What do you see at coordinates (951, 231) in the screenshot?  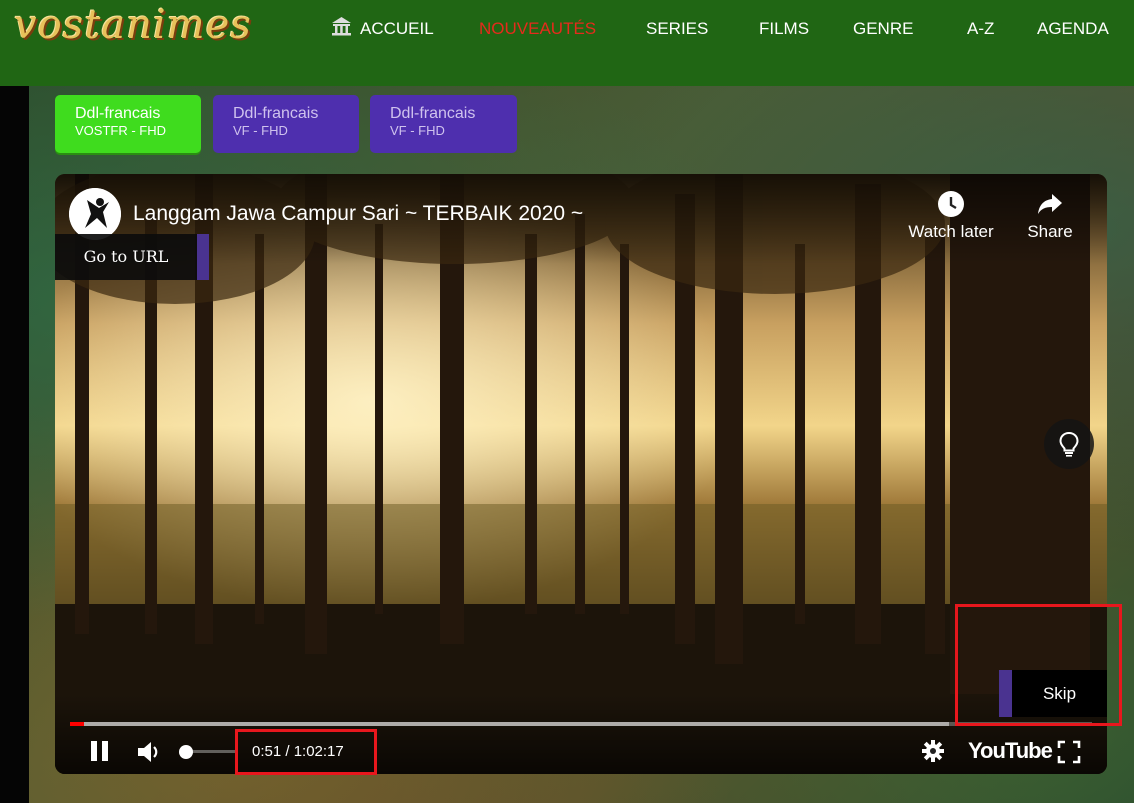 I see `watch-later-label: Watch later` at bounding box center [951, 231].